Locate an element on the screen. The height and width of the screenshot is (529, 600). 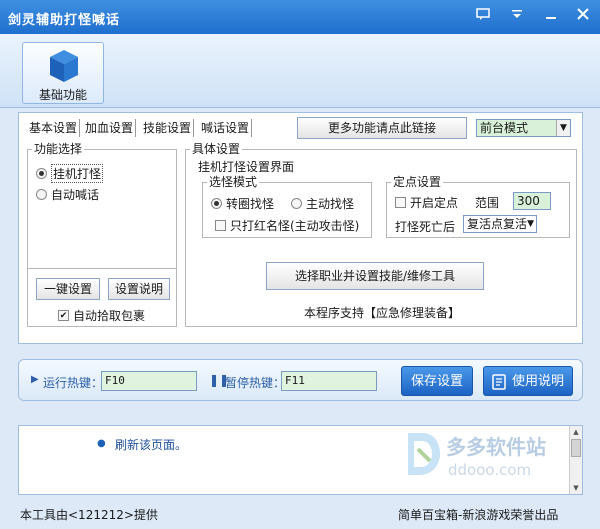
log-scrollbar: ▲ ▼ is located at coordinates (575, 460).